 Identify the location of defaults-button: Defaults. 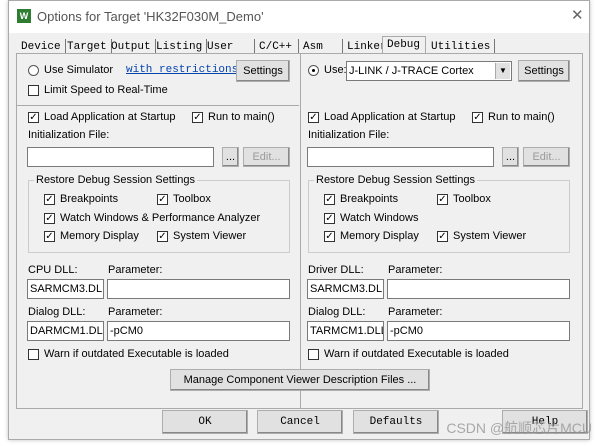
(396, 422).